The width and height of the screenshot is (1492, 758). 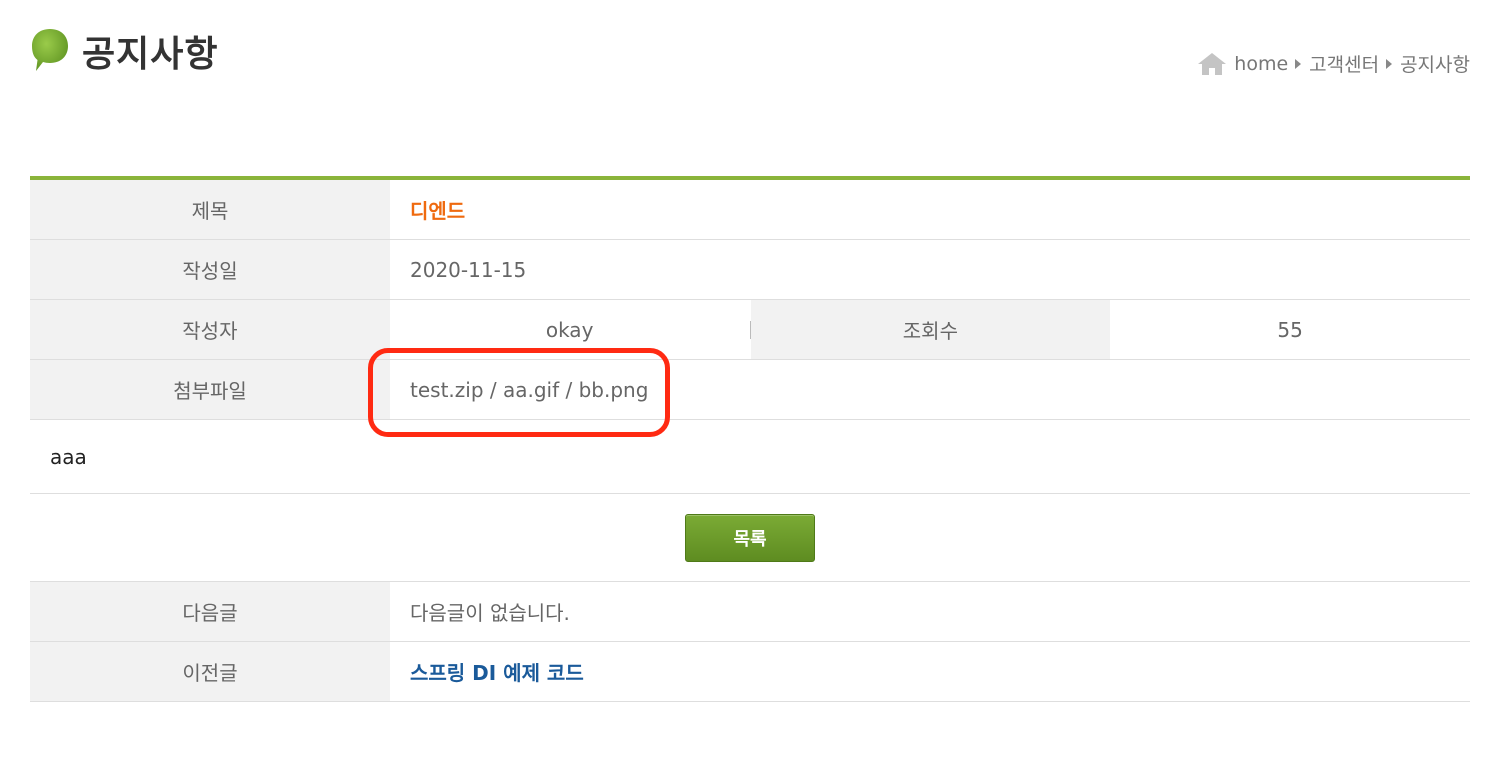 I want to click on next-post-label: 다음글, so click(x=210, y=611).